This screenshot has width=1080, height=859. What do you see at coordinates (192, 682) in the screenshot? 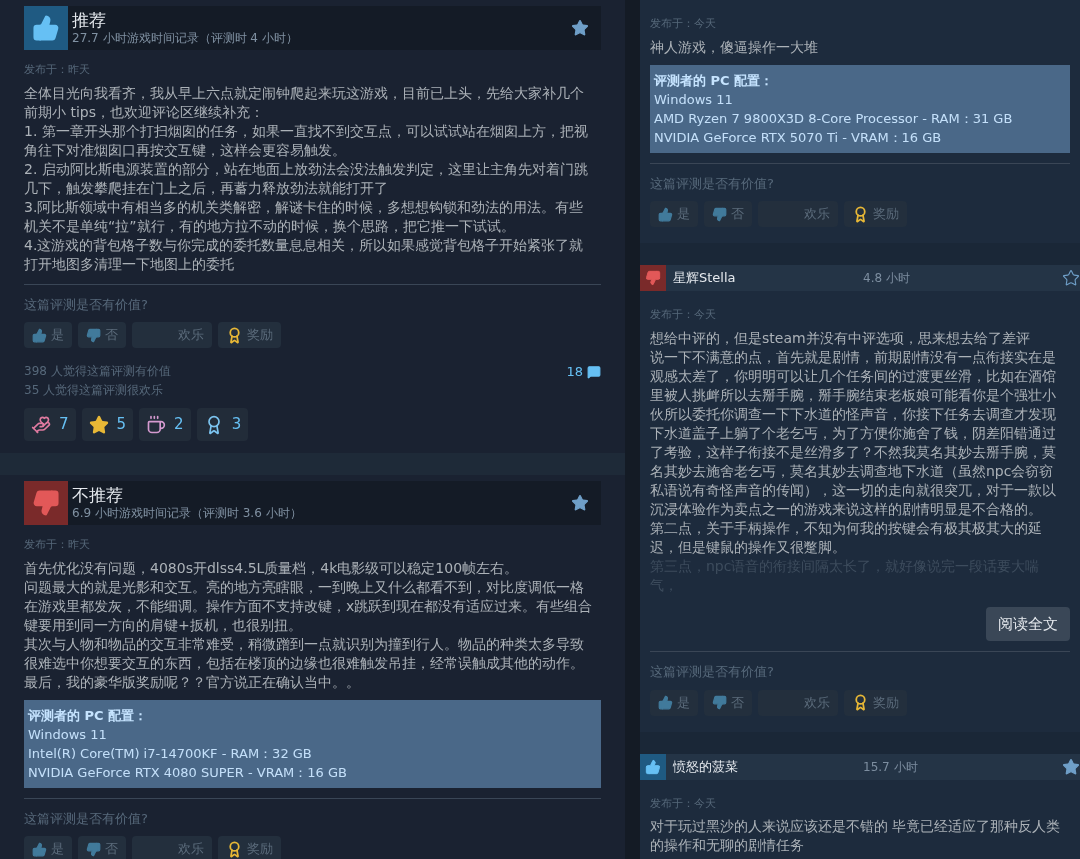
I see `review-text: 最后，我的豪华版奖励呢？？官方说正在确认当中。。` at bounding box center [192, 682].